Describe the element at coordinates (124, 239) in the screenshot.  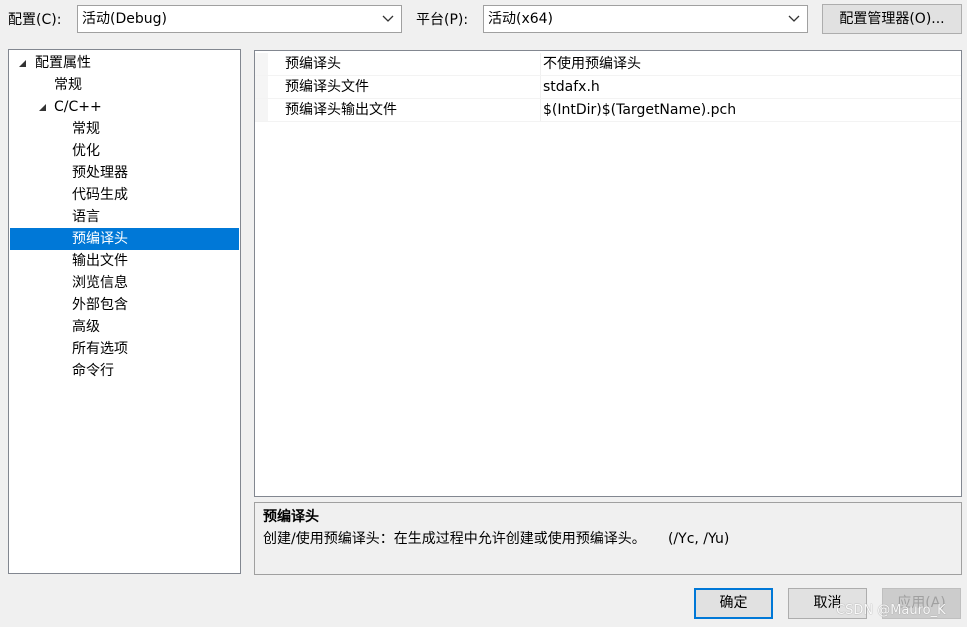
I see `tree-item-precompiled-headers: 预编译头` at that location.